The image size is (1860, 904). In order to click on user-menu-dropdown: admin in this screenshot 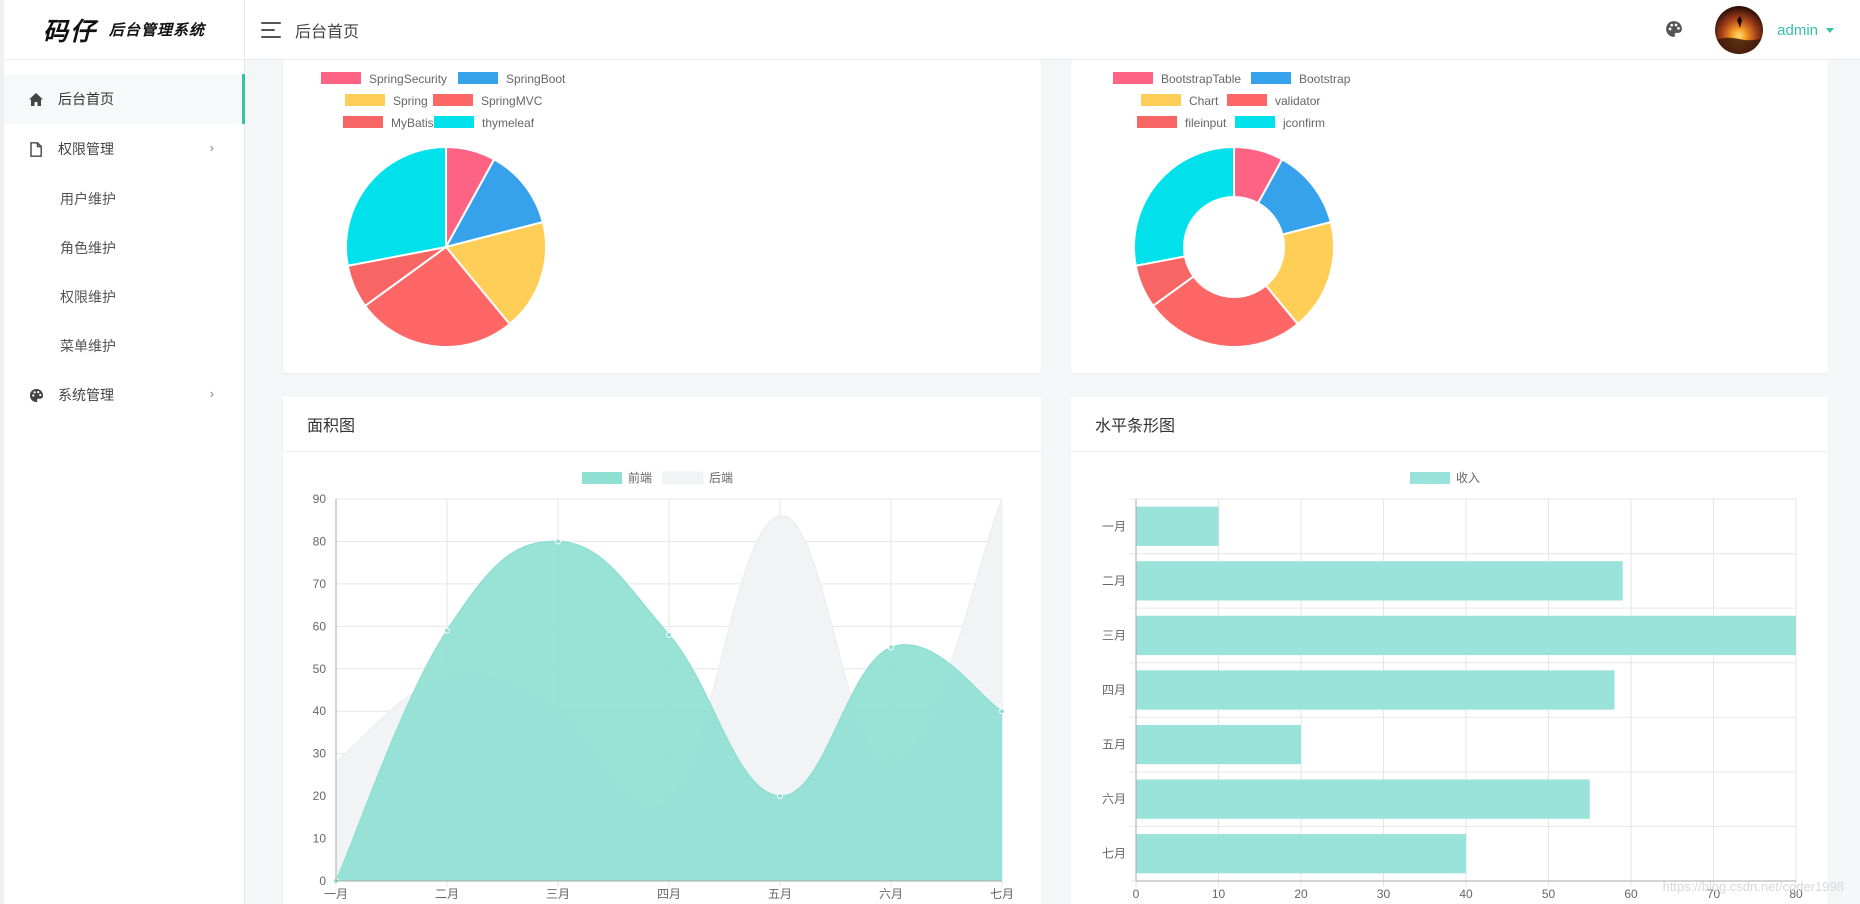, I will do `click(1805, 30)`.